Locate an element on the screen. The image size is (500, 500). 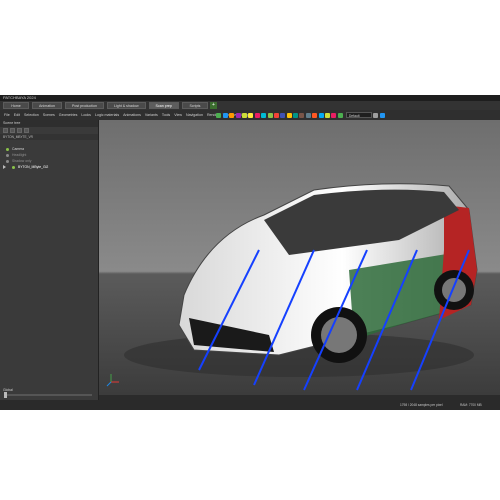
panel-toolbar is located at coordinates (49, 130).